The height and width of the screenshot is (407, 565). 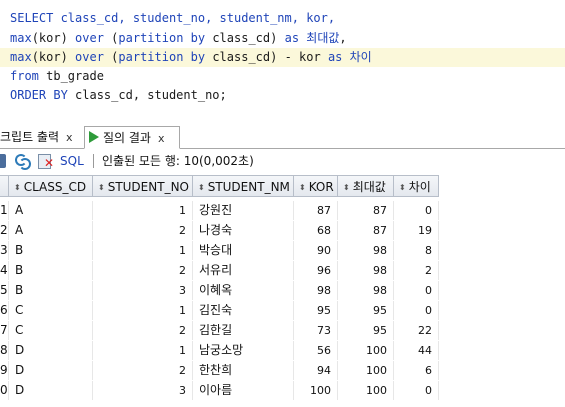 I want to click on tab-query-result: 질의 결과 x, so click(x=132, y=137).